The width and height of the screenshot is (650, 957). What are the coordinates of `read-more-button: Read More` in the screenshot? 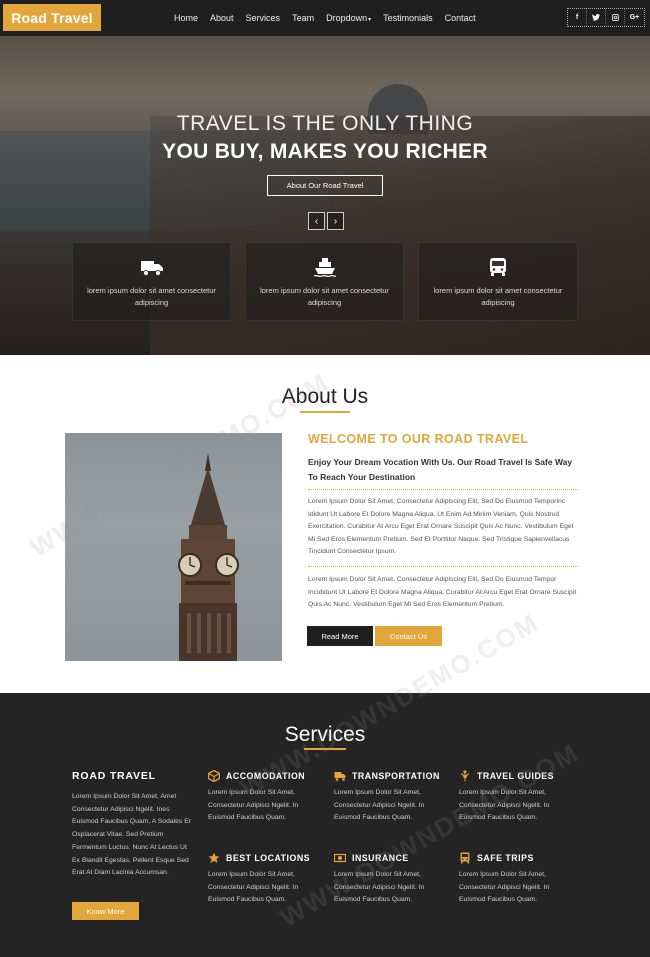 It's located at (340, 636).